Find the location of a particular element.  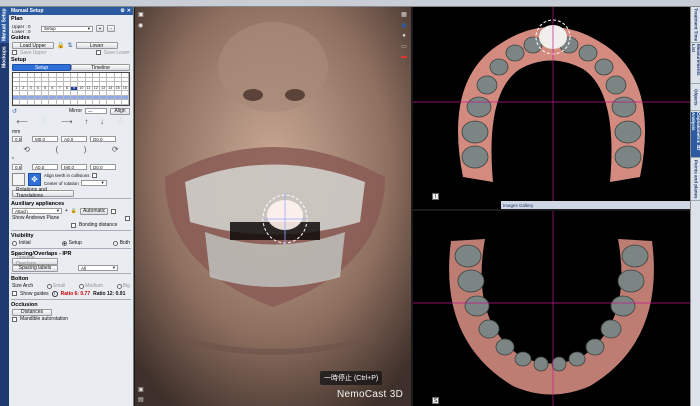

distal-value: D0.0 is located at coordinates (103, 139).